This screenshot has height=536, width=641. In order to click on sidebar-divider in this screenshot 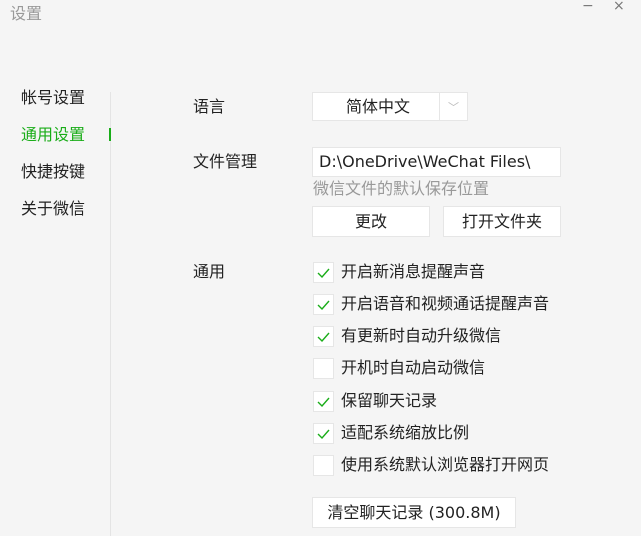, I will do `click(110, 314)`.